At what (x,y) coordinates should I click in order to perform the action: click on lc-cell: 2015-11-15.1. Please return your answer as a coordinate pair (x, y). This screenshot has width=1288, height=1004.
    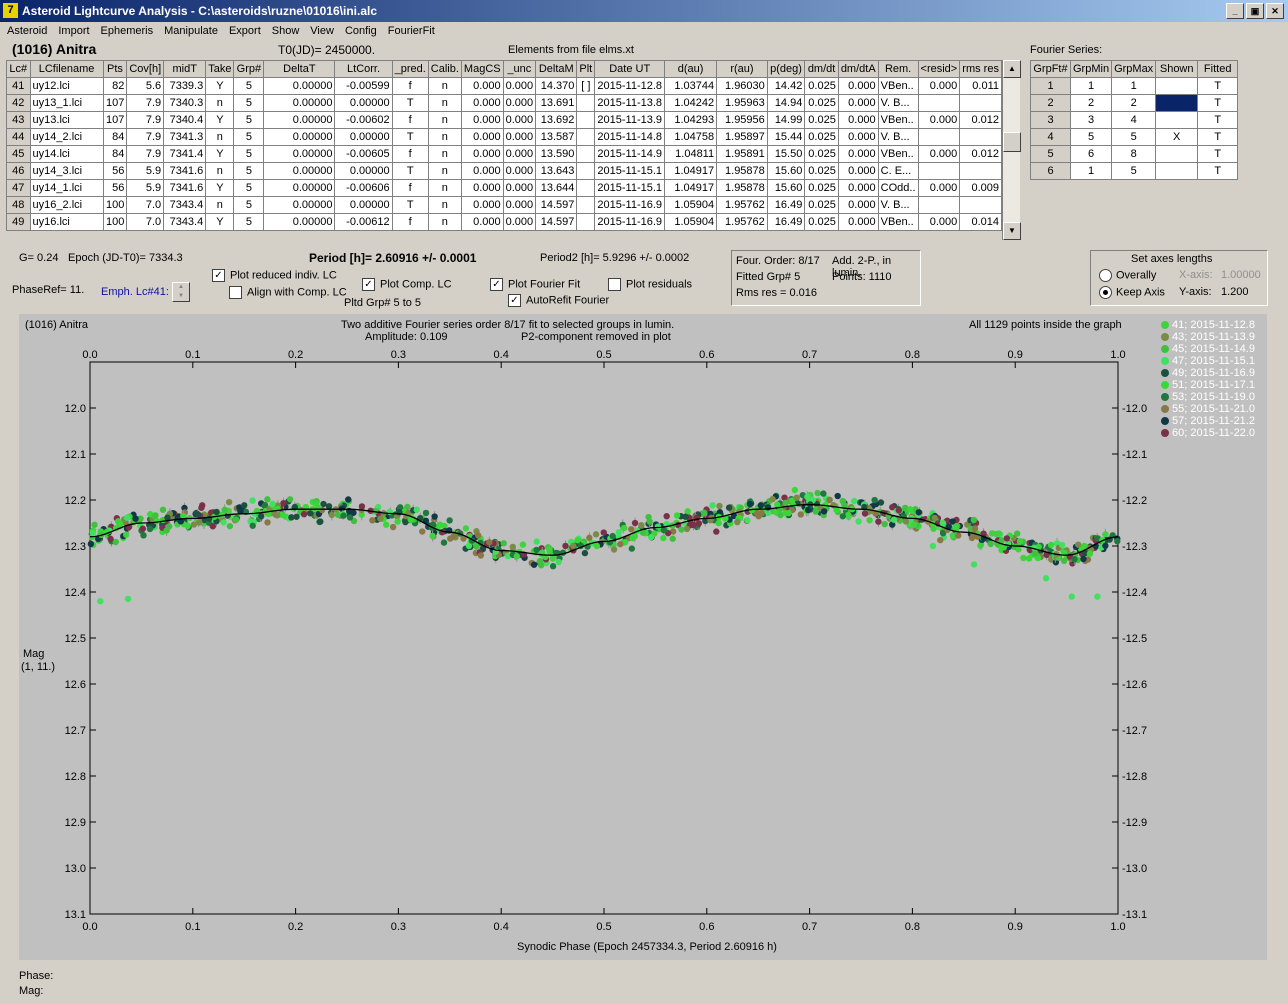
    Looking at the image, I should click on (630, 171).